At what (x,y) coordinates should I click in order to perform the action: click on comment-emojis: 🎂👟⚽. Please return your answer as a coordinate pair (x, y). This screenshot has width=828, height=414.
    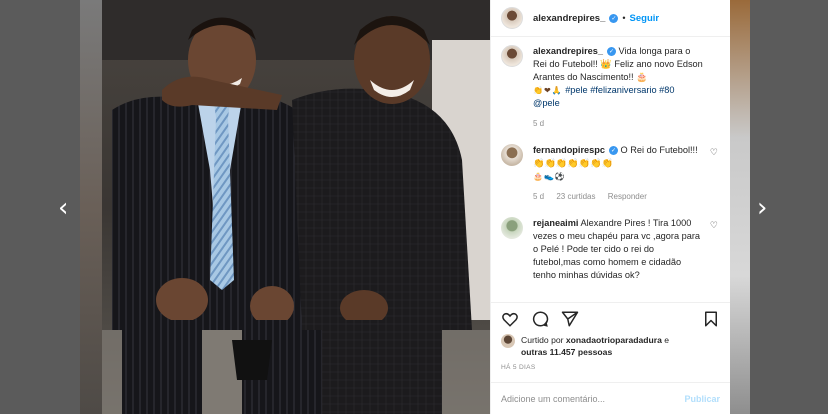
    Looking at the image, I should click on (549, 176).